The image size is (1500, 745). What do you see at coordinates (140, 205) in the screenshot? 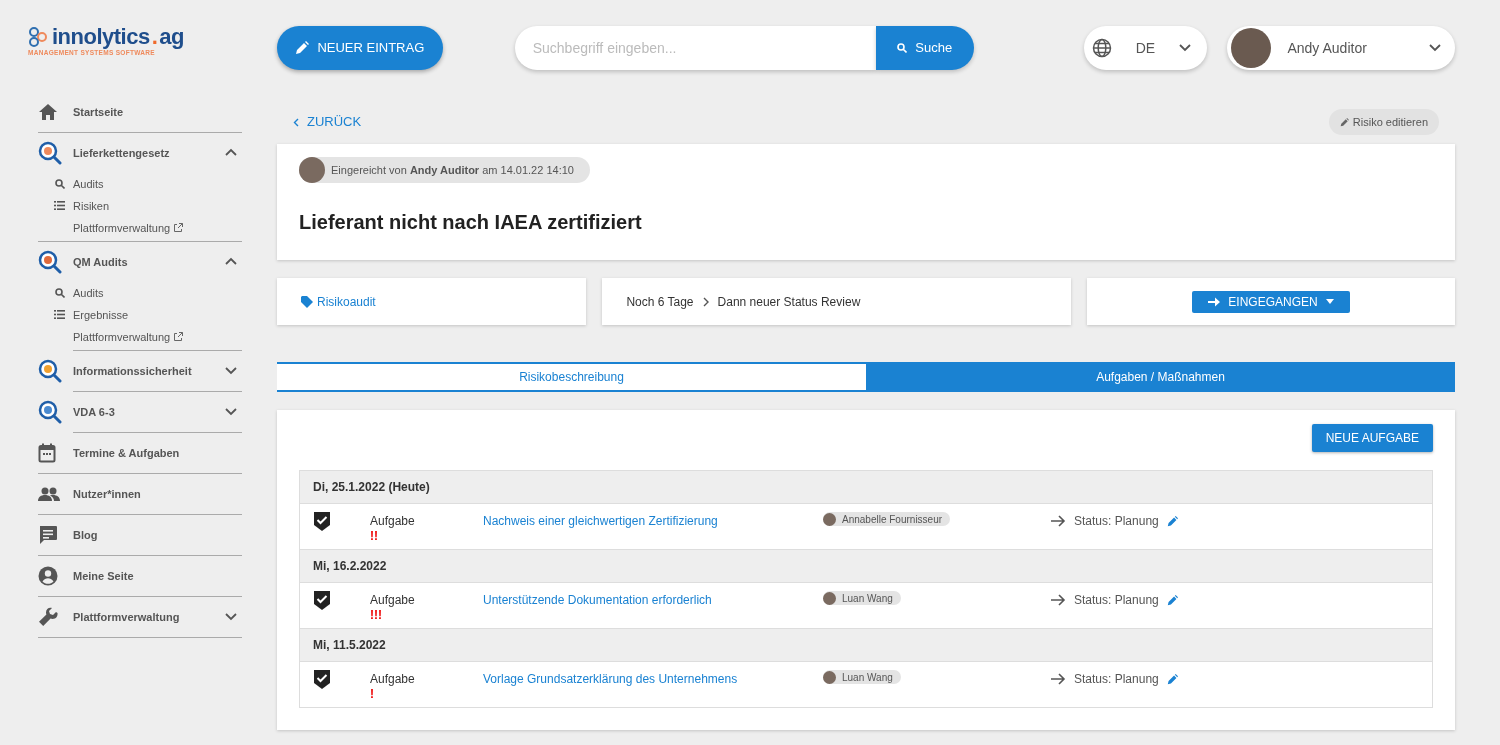
I see `sidebar-subitem: Risiken` at bounding box center [140, 205].